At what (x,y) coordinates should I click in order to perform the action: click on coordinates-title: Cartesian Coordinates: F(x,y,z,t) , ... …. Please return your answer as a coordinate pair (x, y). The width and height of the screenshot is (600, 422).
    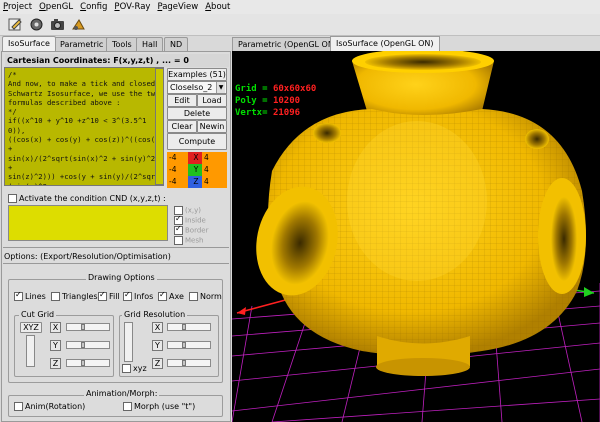
    Looking at the image, I should click on (117, 60).